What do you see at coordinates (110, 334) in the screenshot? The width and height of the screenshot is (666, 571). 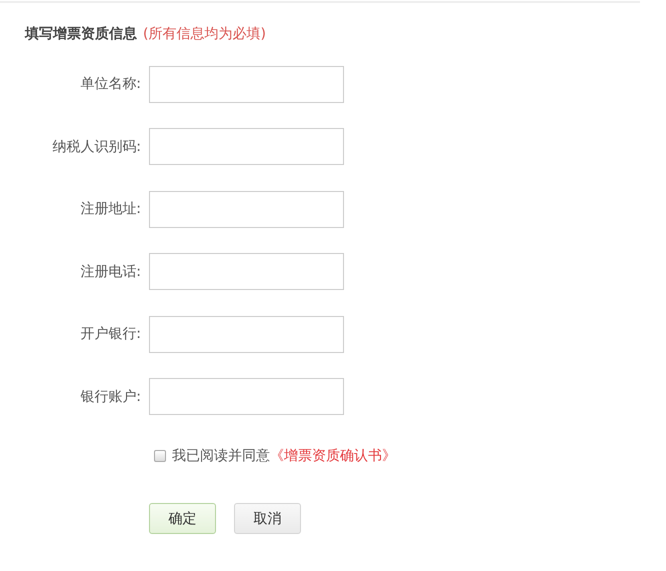 I see `field-label: 开户银行:` at bounding box center [110, 334].